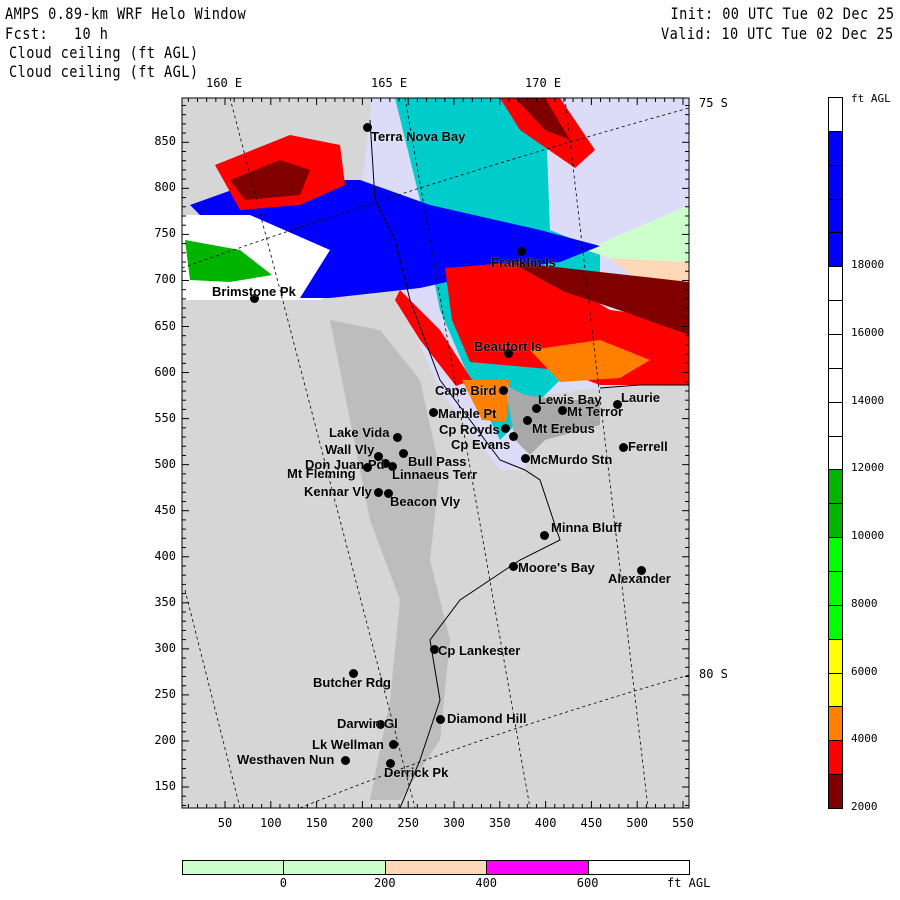 Image resolution: width=900 pixels, height=900 pixels. What do you see at coordinates (871, 98) in the screenshot?
I see `colorbar-units: ft AGL` at bounding box center [871, 98].